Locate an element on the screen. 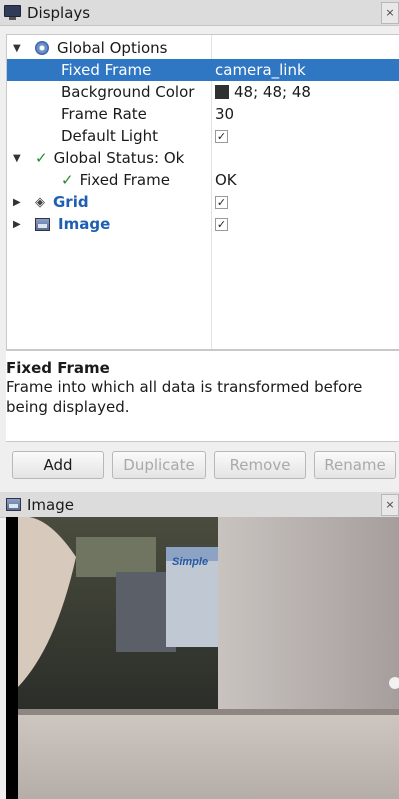  image-enabled-checkbox: ✓ is located at coordinates (221, 224).